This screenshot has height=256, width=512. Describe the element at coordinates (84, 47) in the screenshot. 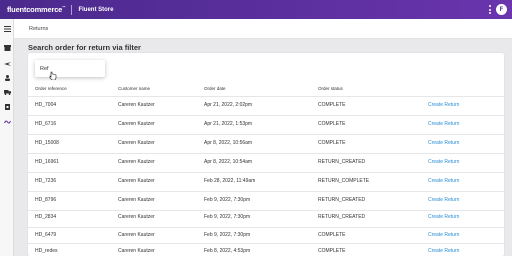

I see `page-title: Search order for return via filter` at that location.